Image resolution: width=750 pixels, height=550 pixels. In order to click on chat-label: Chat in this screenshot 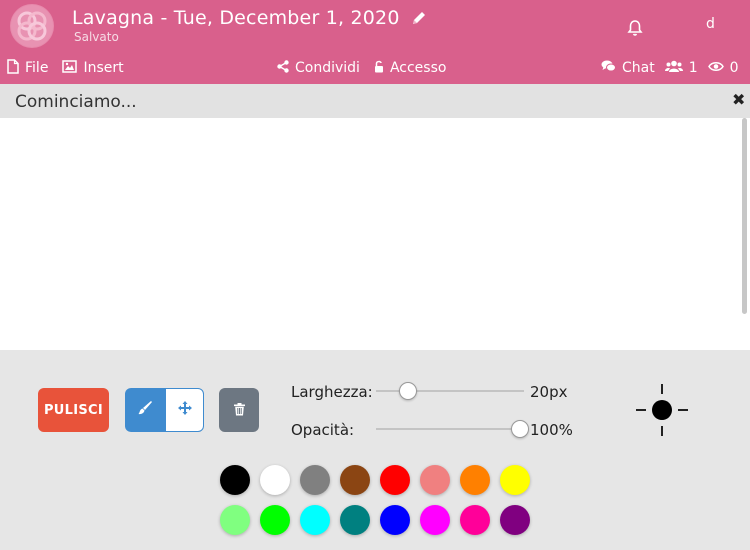, I will do `click(638, 68)`.